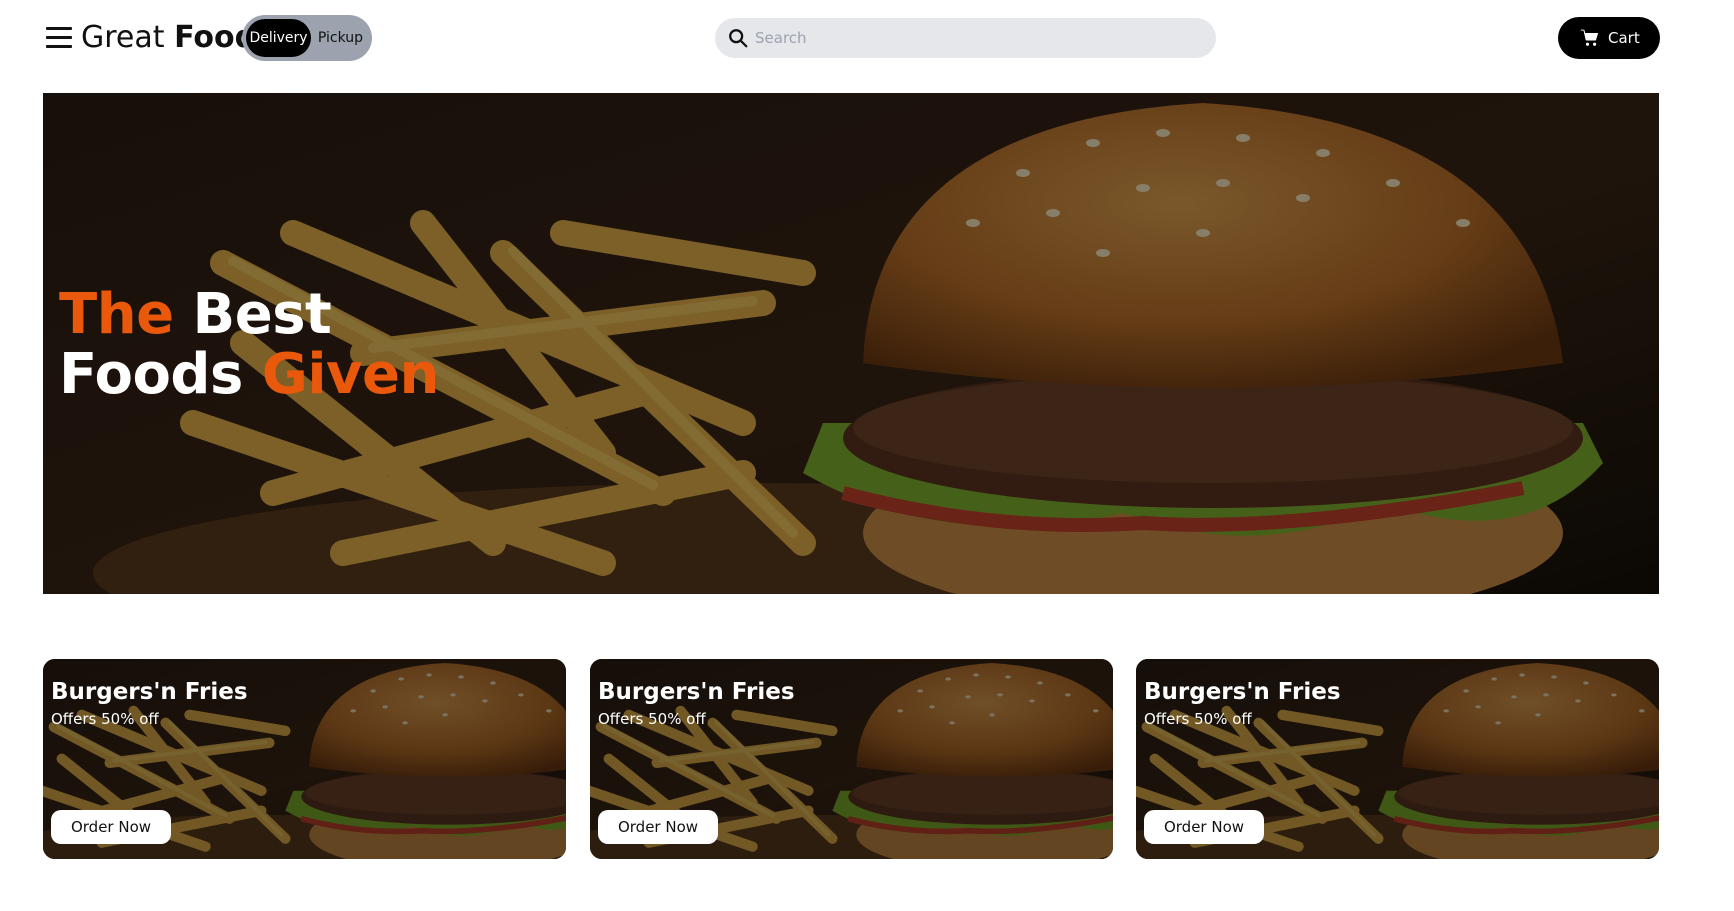 This screenshot has width=1734, height=911. I want to click on hero-word-given: Given, so click(350, 374).